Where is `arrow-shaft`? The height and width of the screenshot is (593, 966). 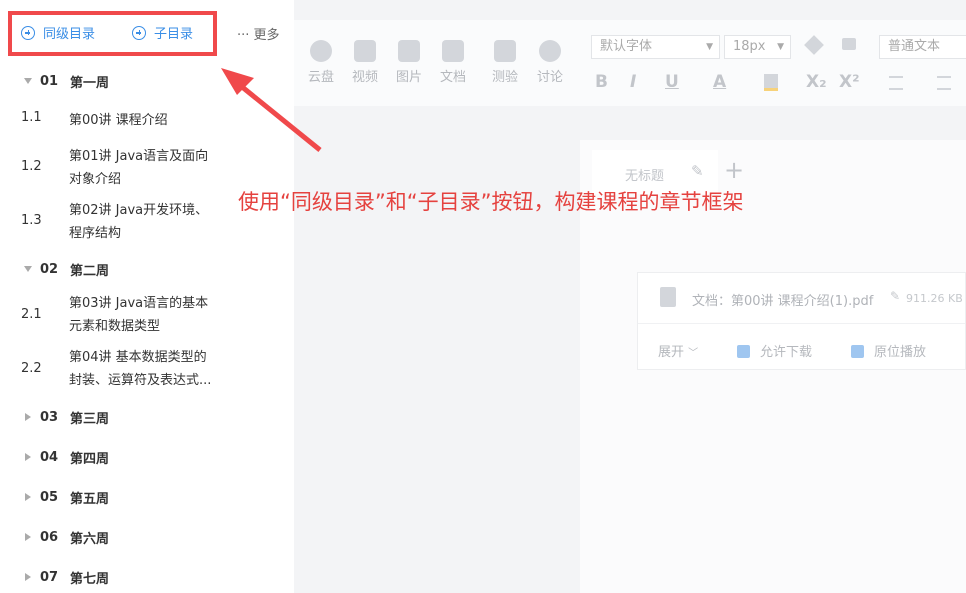
arrow-shaft is located at coordinates (278, 116).